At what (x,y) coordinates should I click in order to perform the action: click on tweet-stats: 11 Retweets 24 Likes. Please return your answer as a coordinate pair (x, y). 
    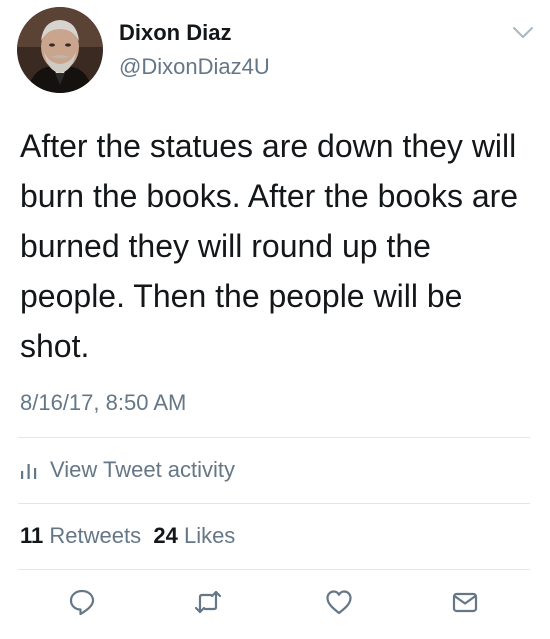
    Looking at the image, I should click on (127, 536).